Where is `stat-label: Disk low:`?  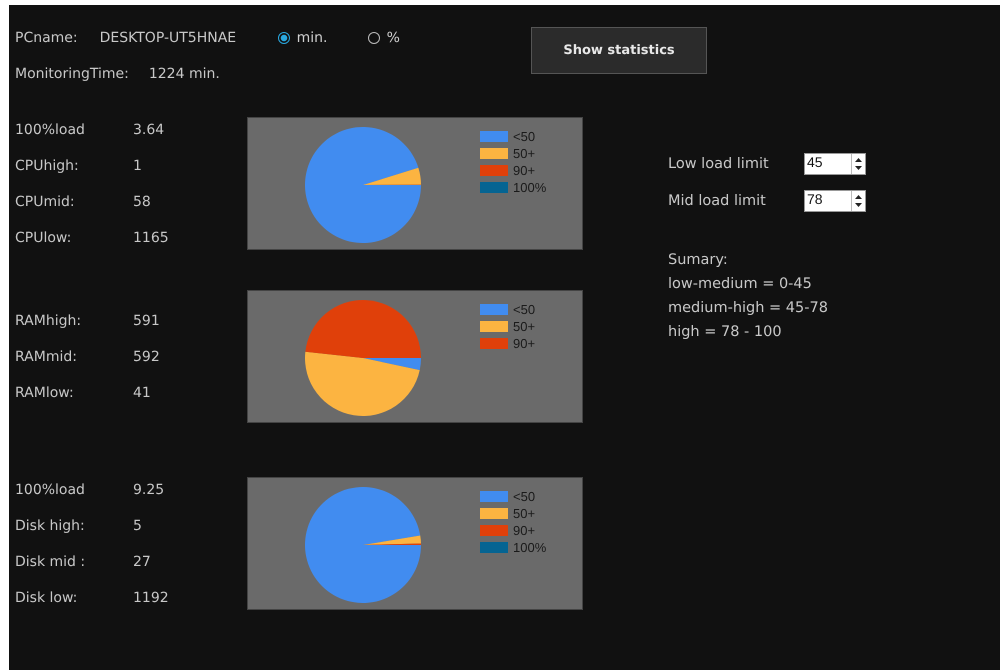
stat-label: Disk low: is located at coordinates (46, 598).